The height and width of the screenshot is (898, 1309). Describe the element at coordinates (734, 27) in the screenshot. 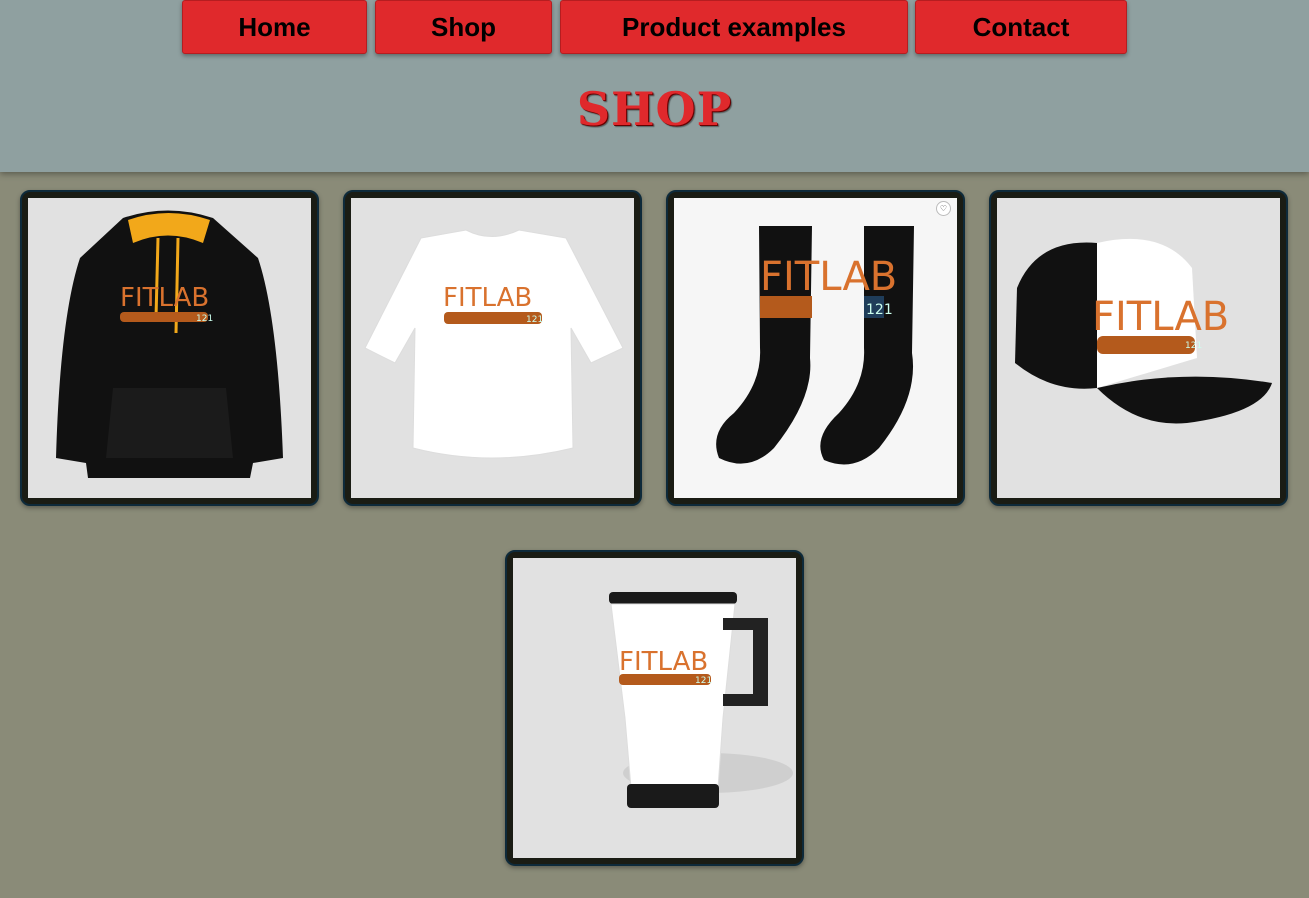

I see `nav-product-examples-button: Product examples` at that location.